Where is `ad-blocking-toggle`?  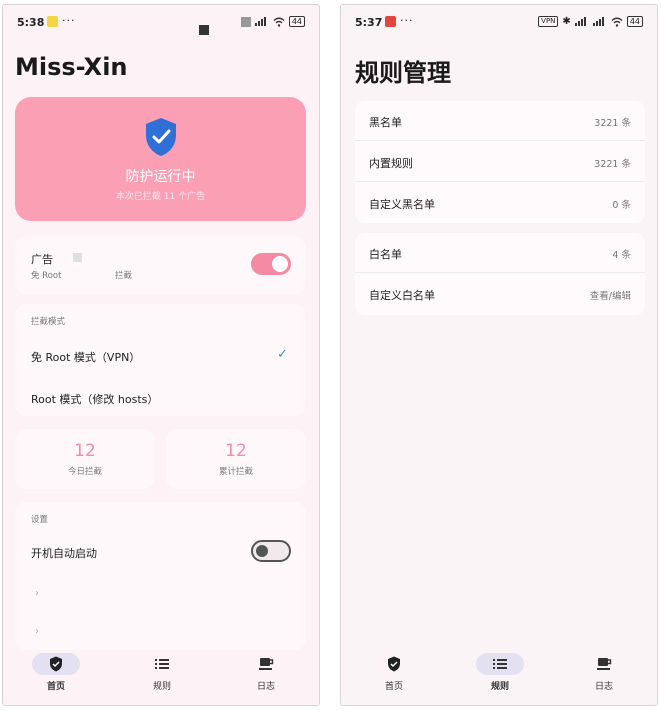
ad-blocking-toggle is located at coordinates (271, 264).